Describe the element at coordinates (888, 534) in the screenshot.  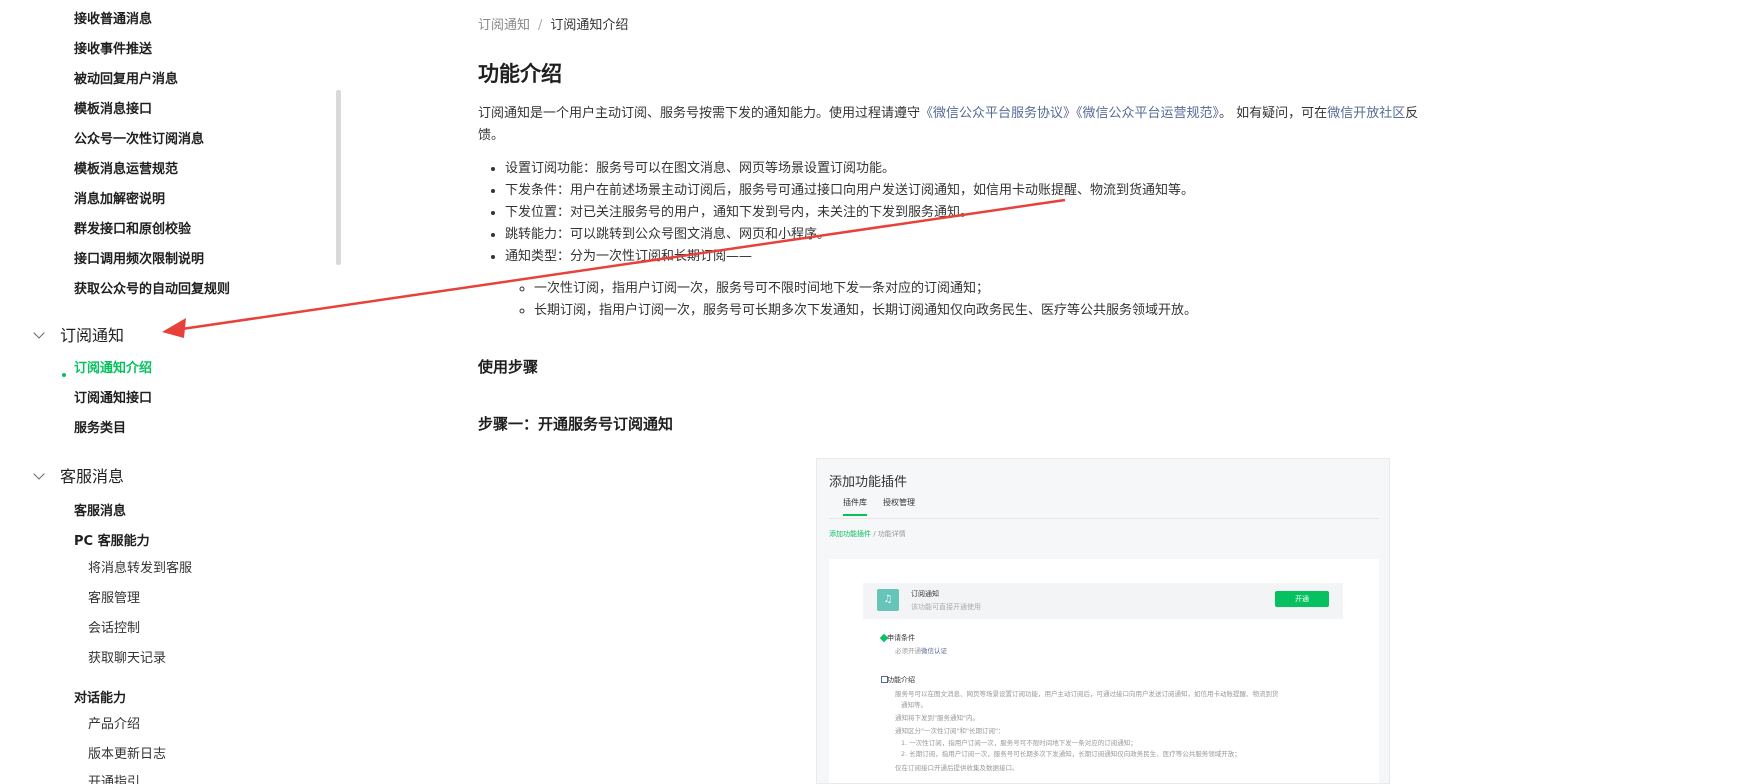
I see `screenshot-crumb-rest: / 功能详情` at that location.